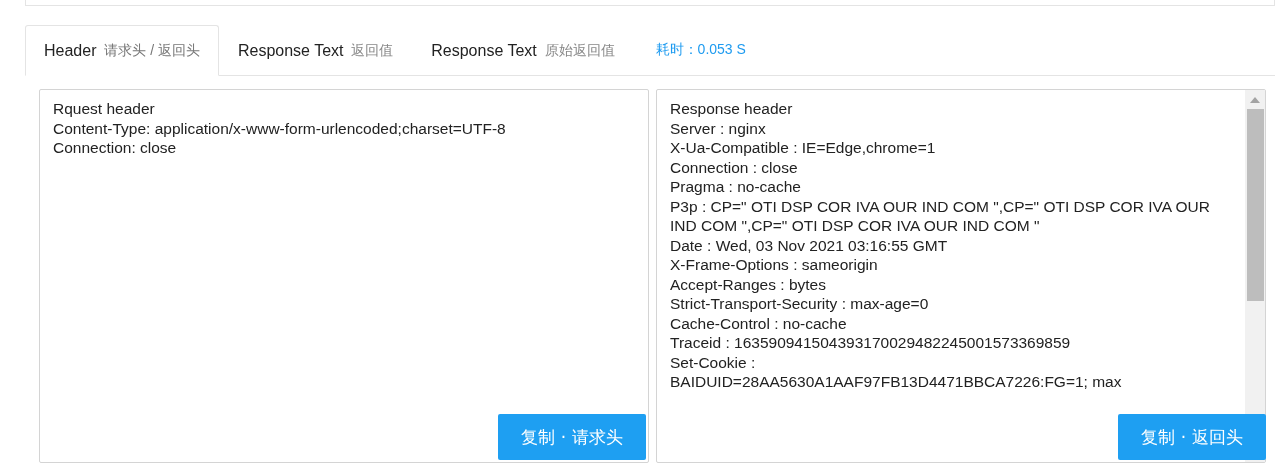 This screenshot has height=465, width=1275. Describe the element at coordinates (803, 148) in the screenshot. I see `header-line: X-Ua-Compatible : IE=Edge,chrome=1` at that location.